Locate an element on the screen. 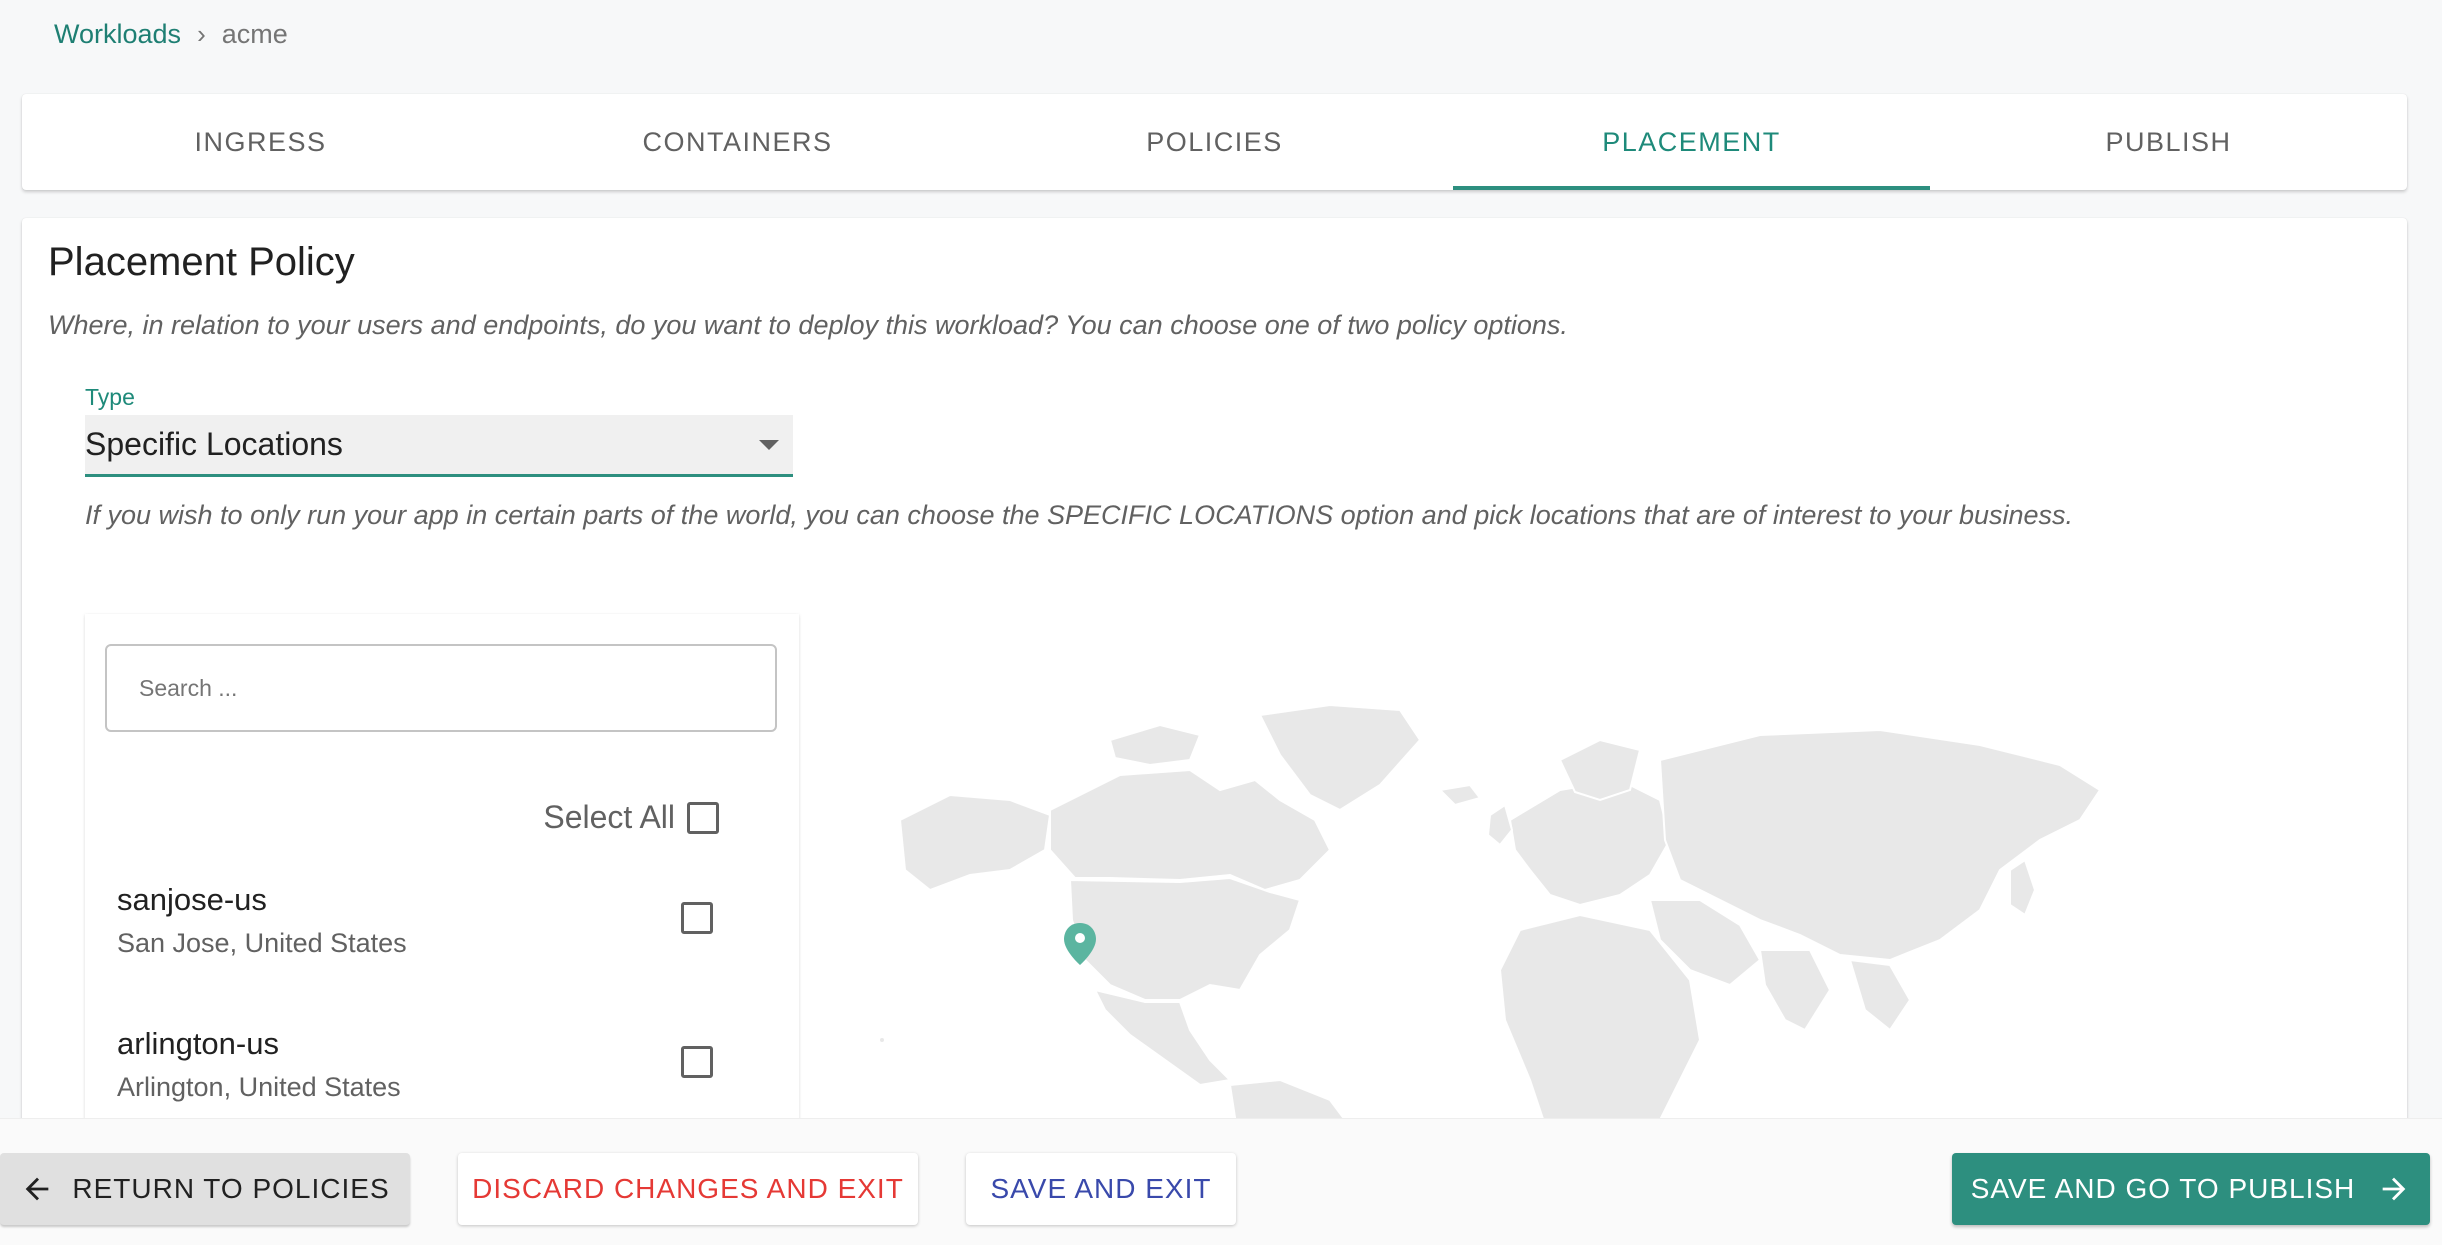 Image resolution: width=2442 pixels, height=1245 pixels. greenland-region is located at coordinates (1340, 757).